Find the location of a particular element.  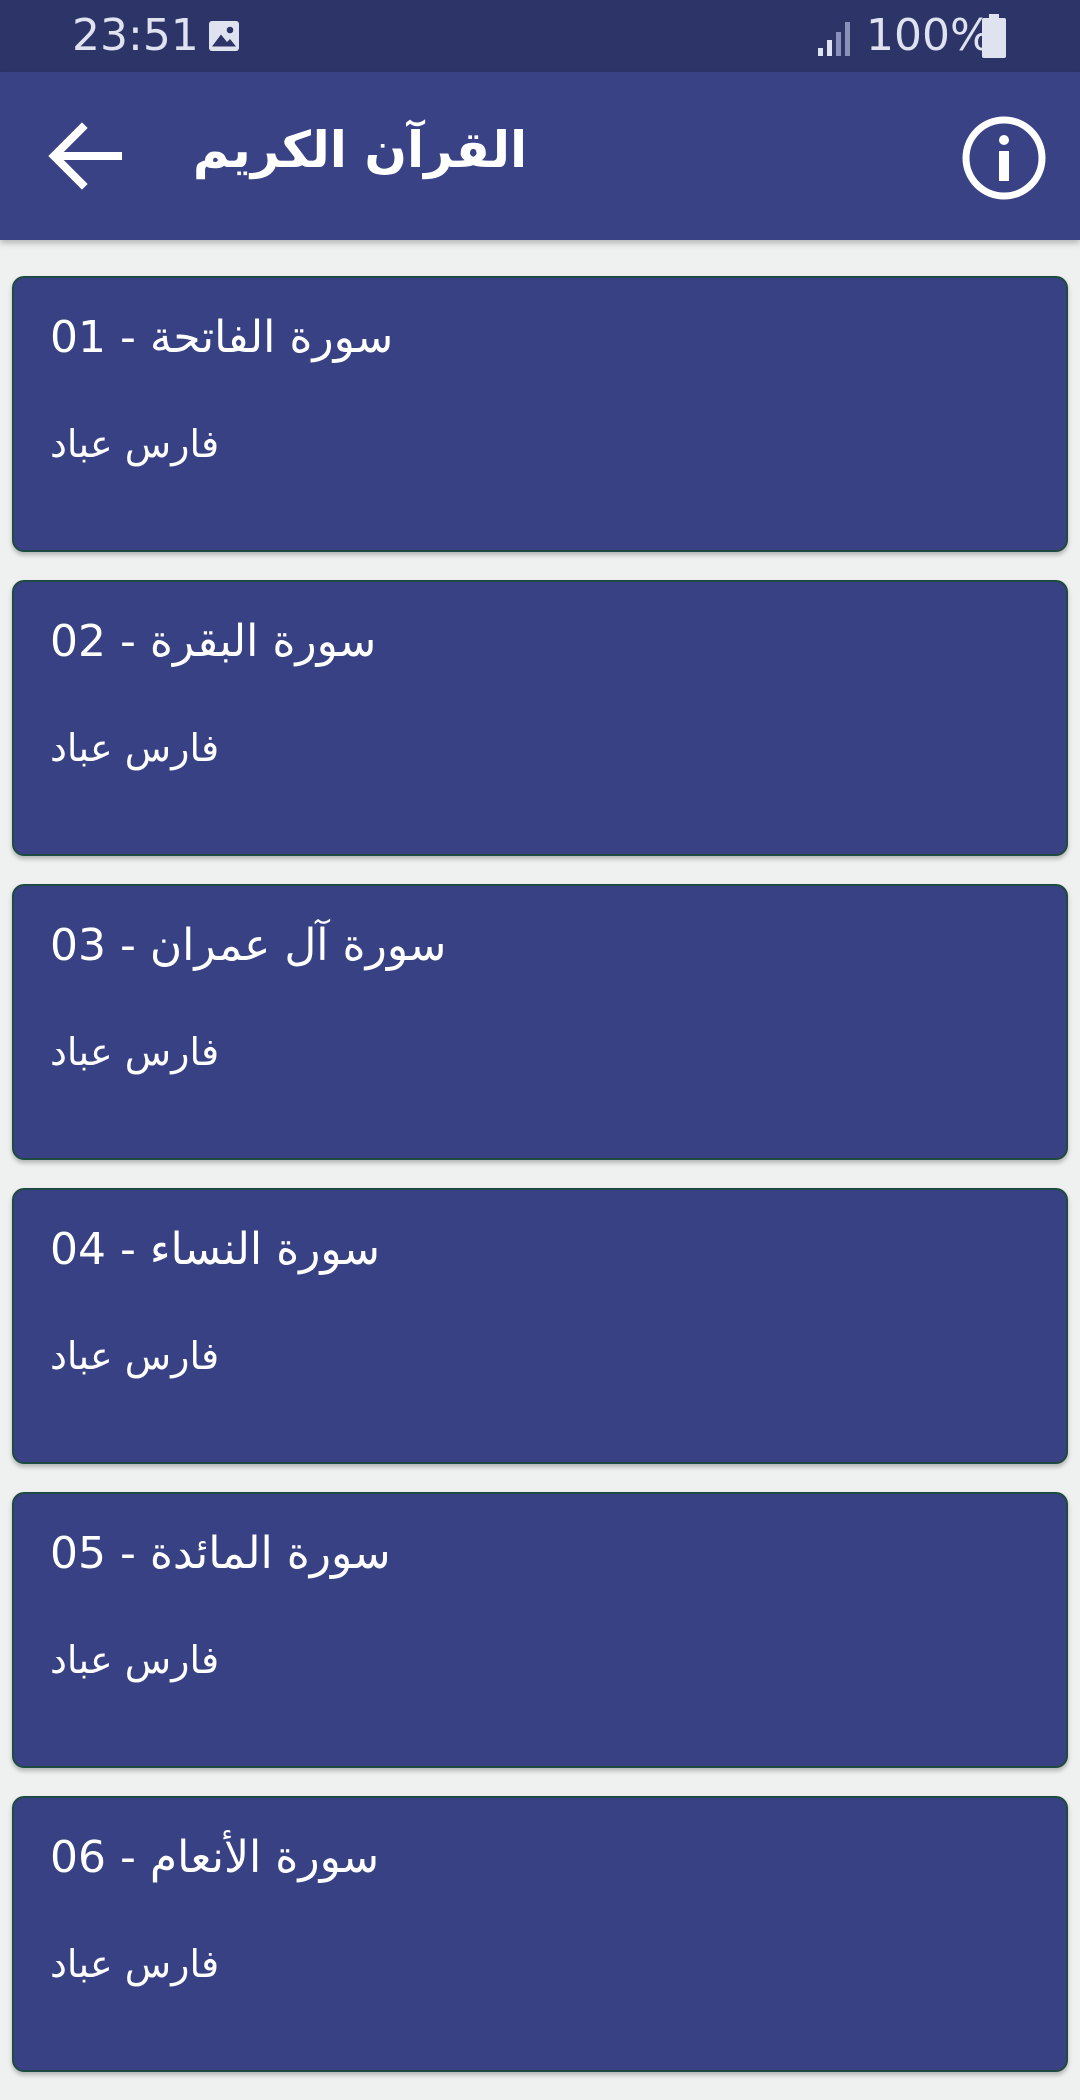

info-button is located at coordinates (1004, 158).